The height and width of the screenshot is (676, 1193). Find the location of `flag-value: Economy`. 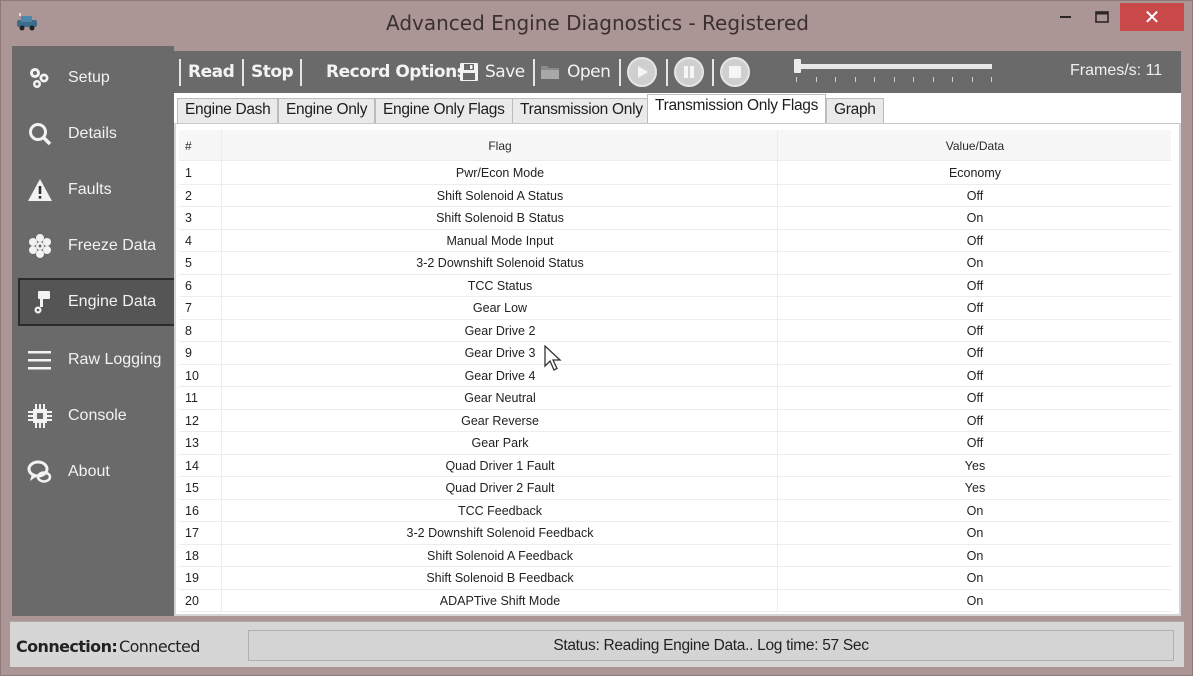

flag-value: Economy is located at coordinates (975, 173).